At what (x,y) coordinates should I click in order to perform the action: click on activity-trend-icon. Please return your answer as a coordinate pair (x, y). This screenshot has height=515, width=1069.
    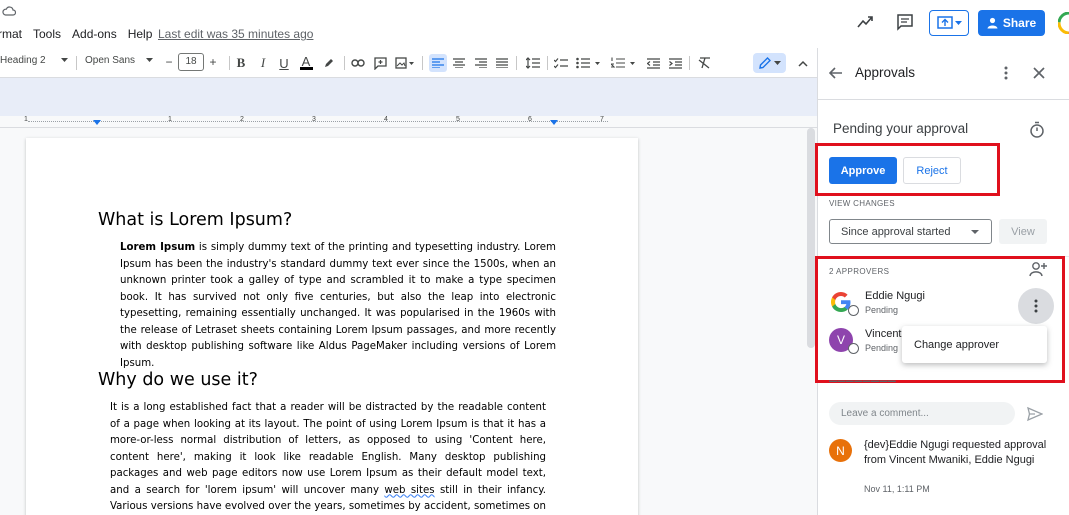
    Looking at the image, I should click on (866, 22).